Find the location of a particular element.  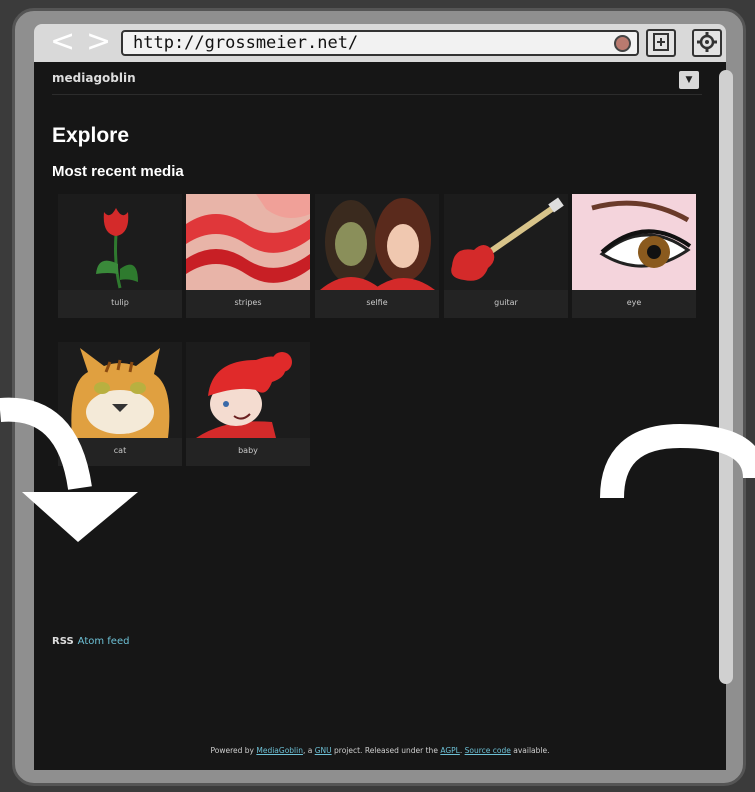

agpl-link: AGPL is located at coordinates (450, 750).